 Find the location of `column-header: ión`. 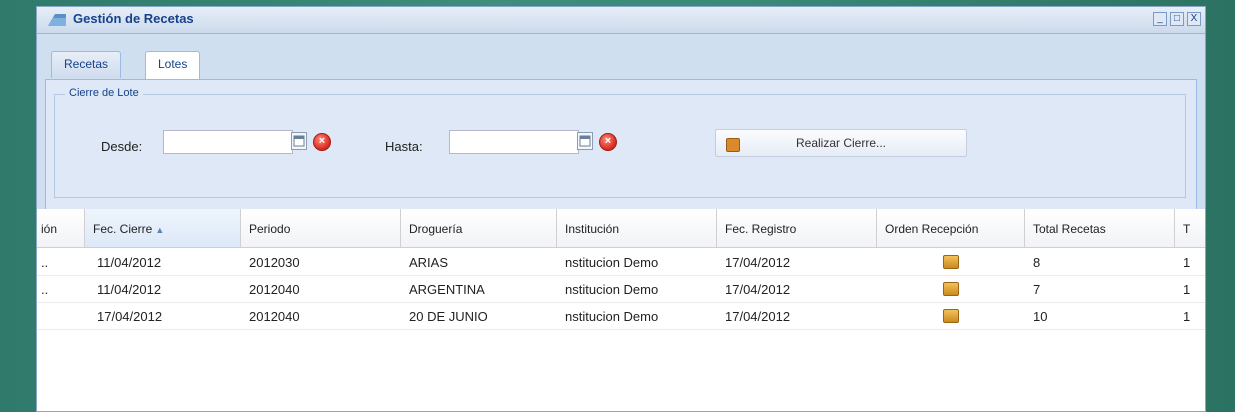

column-header: ión is located at coordinates (61, 228).